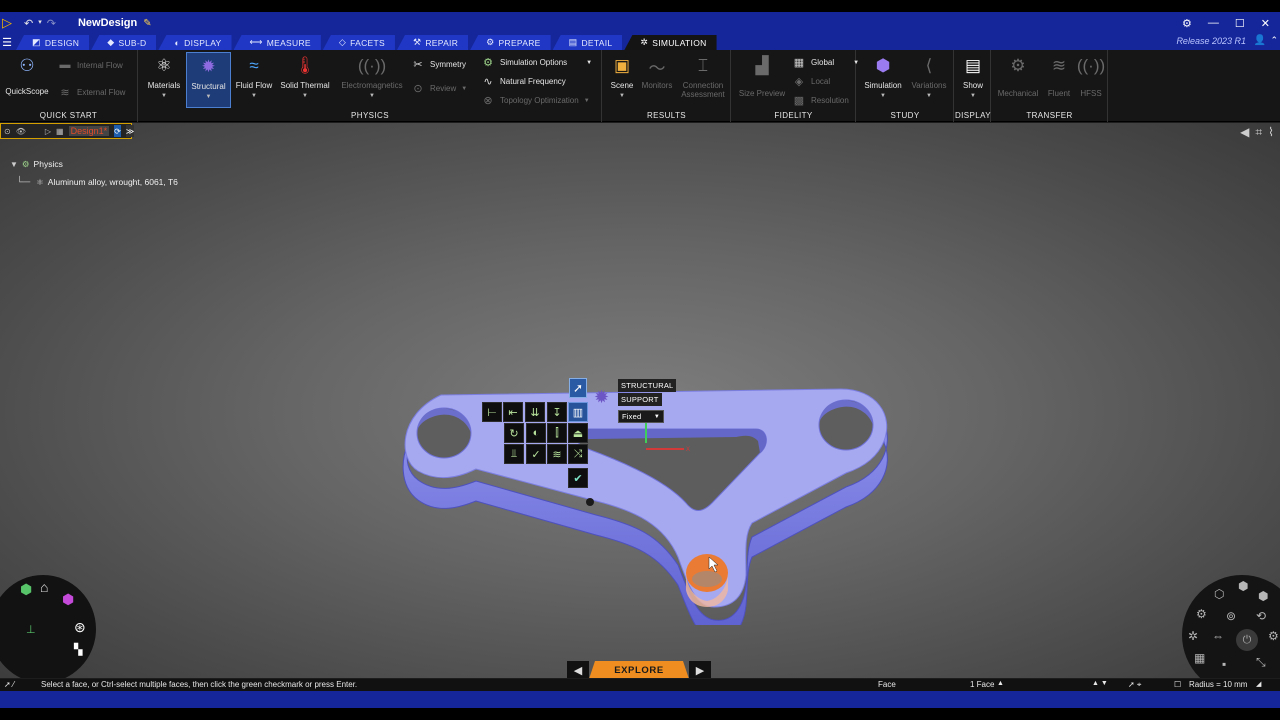 This screenshot has height=720, width=1280. I want to click on tab-detail: ▤ Detail, so click(587, 42).